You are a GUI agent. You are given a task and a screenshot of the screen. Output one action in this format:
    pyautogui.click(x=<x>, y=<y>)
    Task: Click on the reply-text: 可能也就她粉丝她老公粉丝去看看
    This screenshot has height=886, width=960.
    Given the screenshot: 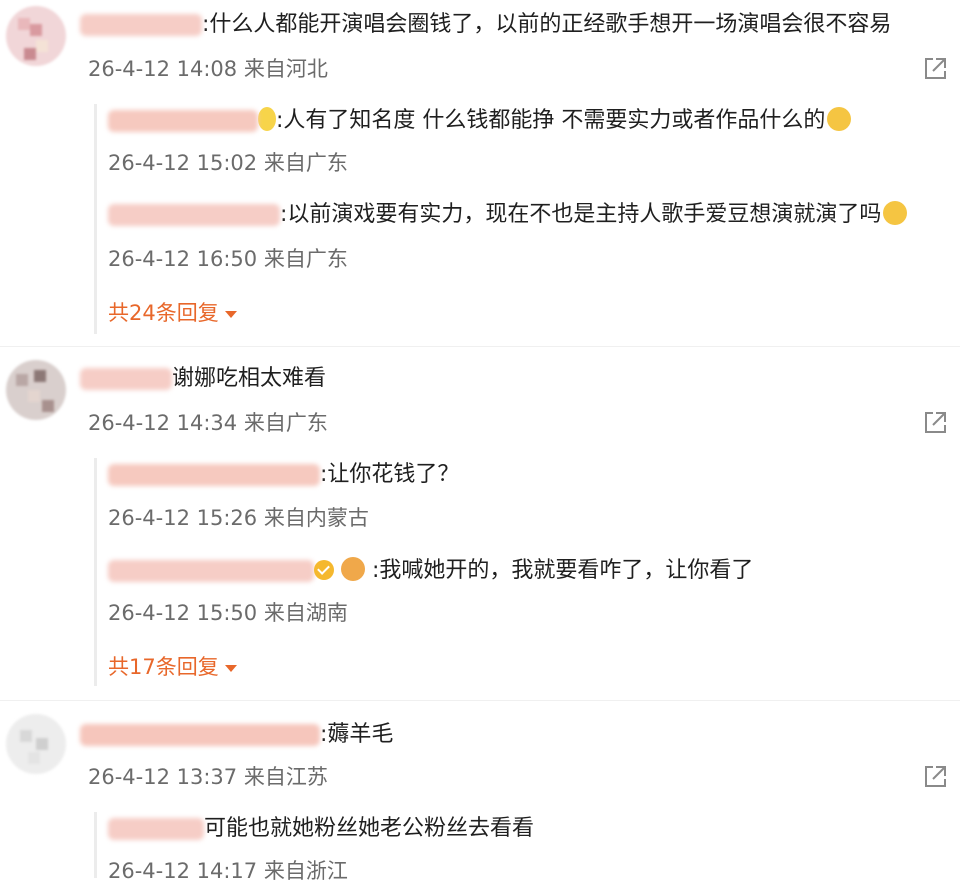 What is the action you would take?
    pyautogui.click(x=321, y=829)
    